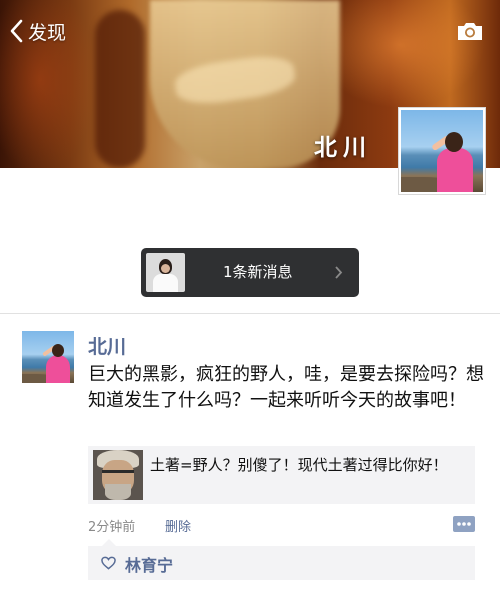  Describe the element at coordinates (118, 475) in the screenshot. I see `link-thumbnail` at that location.